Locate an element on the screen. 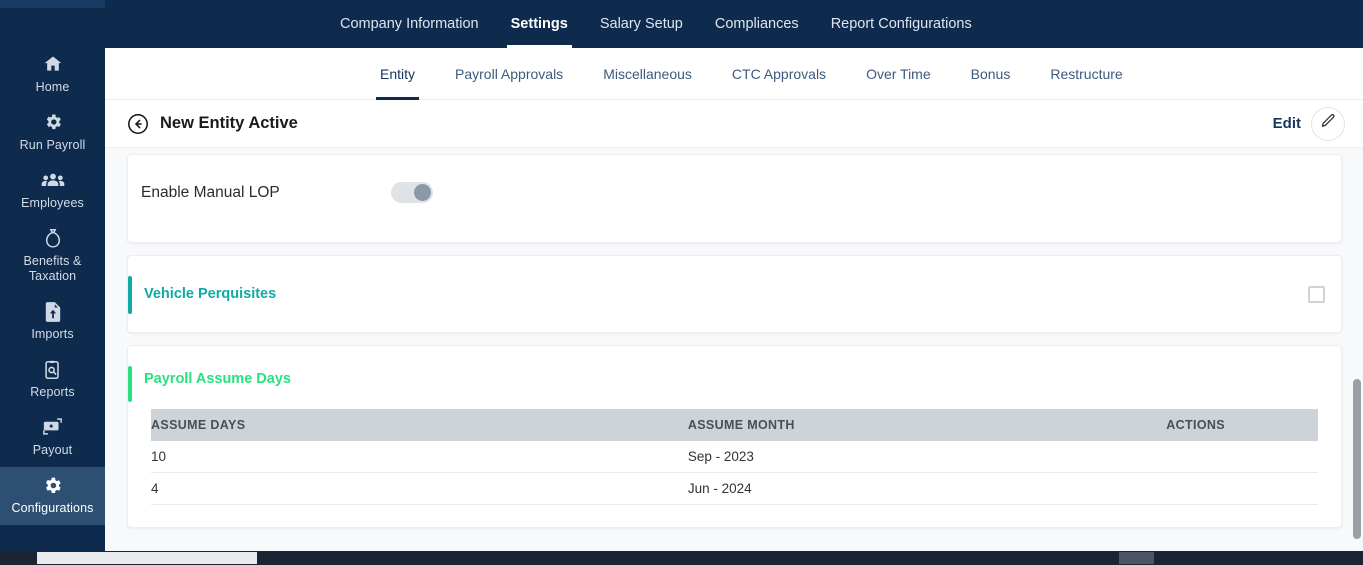  sidebar-item-employees: Employees is located at coordinates (52, 191).